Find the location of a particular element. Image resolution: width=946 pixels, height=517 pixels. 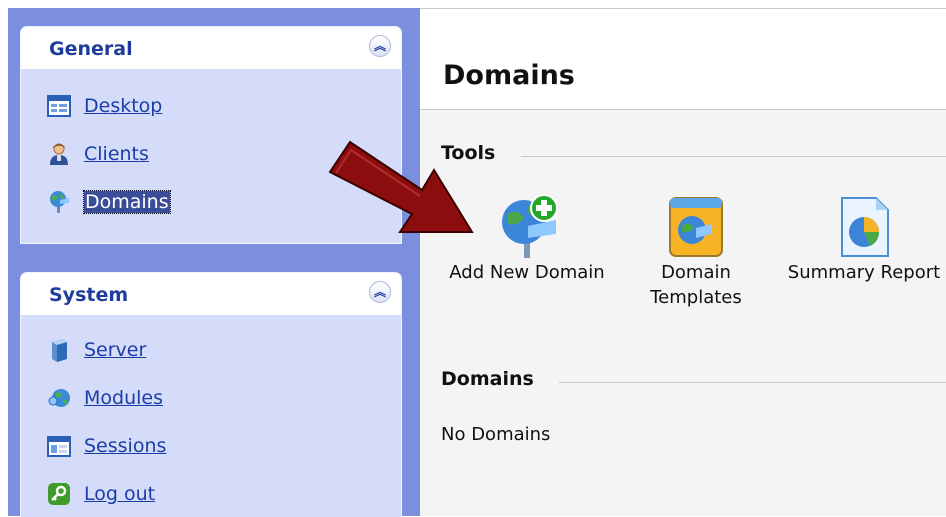

domains-section-divider is located at coordinates (752, 382).